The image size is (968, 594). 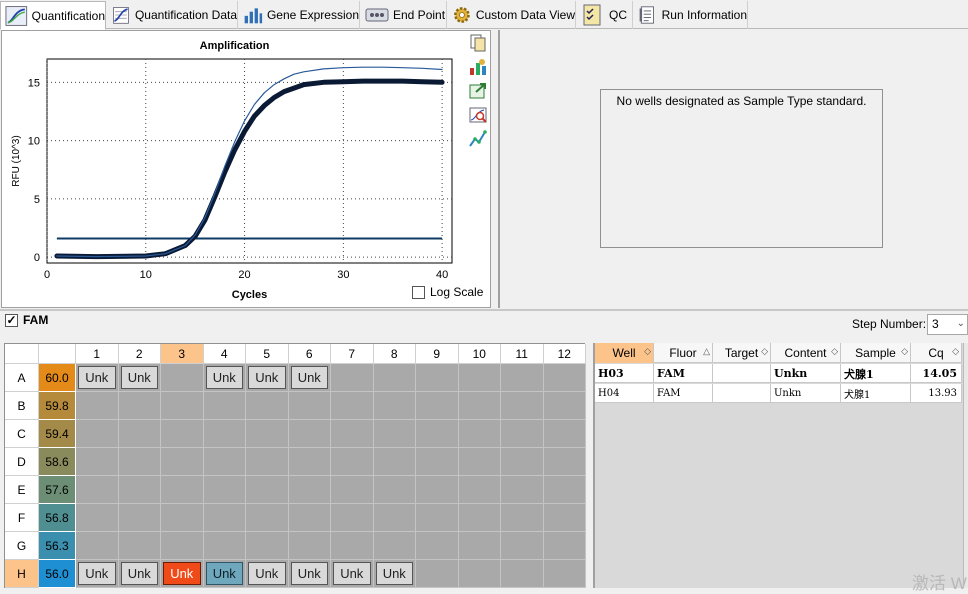 What do you see at coordinates (479, 490) in the screenshot?
I see `well-E10` at bounding box center [479, 490].